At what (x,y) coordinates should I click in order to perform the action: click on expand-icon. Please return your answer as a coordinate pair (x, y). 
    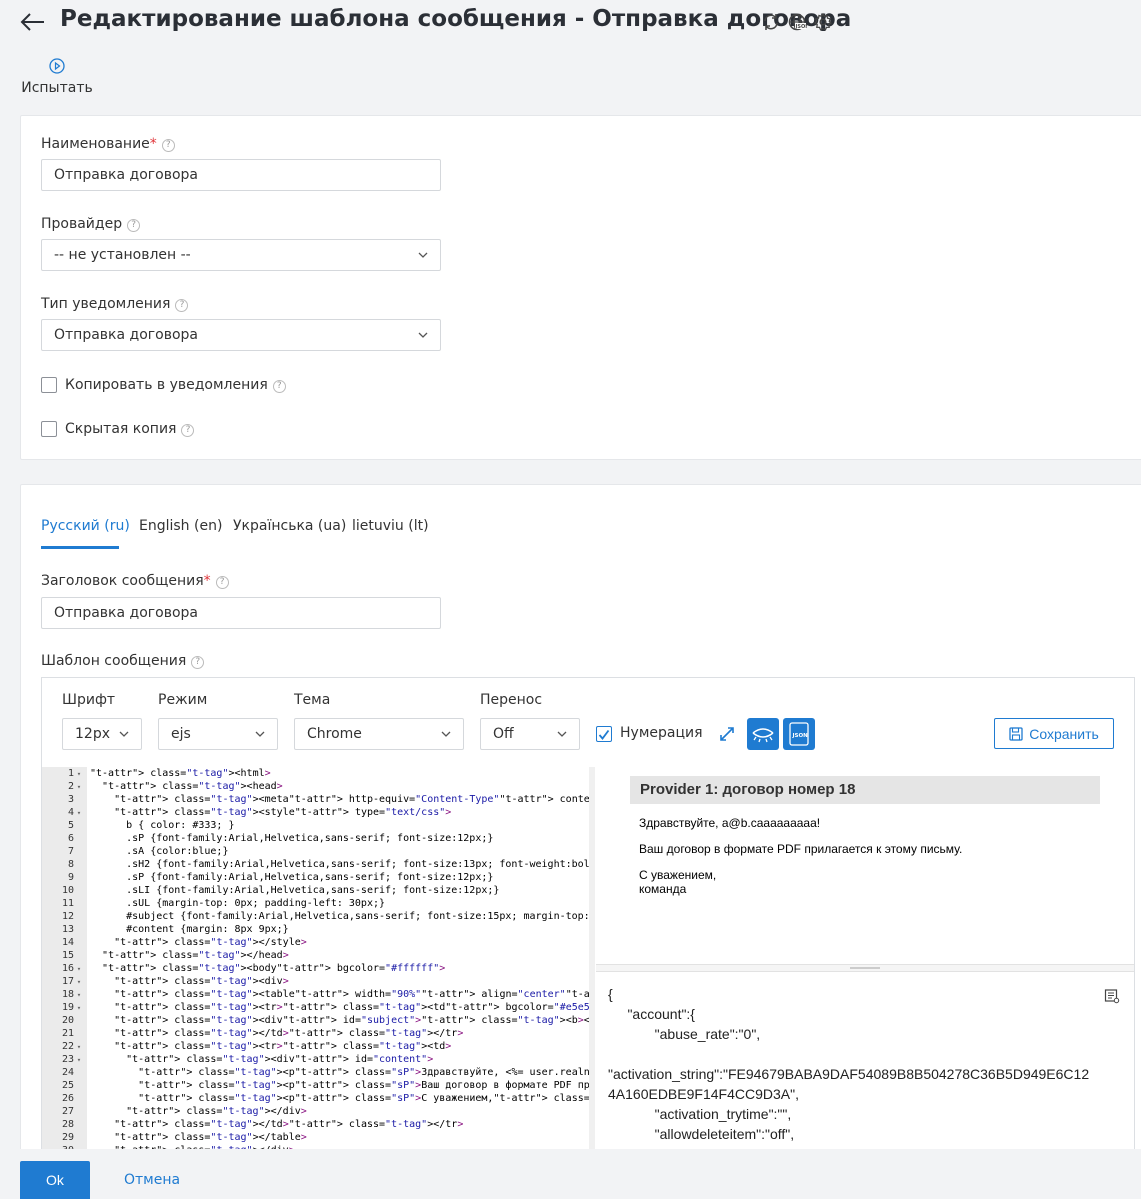
    Looking at the image, I should click on (727, 734).